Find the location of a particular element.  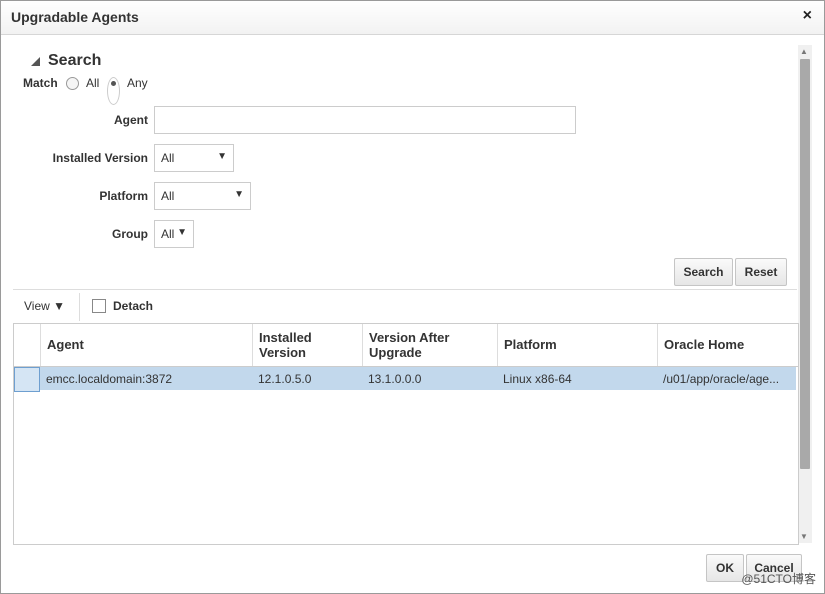

search-button: Search is located at coordinates (703, 272).